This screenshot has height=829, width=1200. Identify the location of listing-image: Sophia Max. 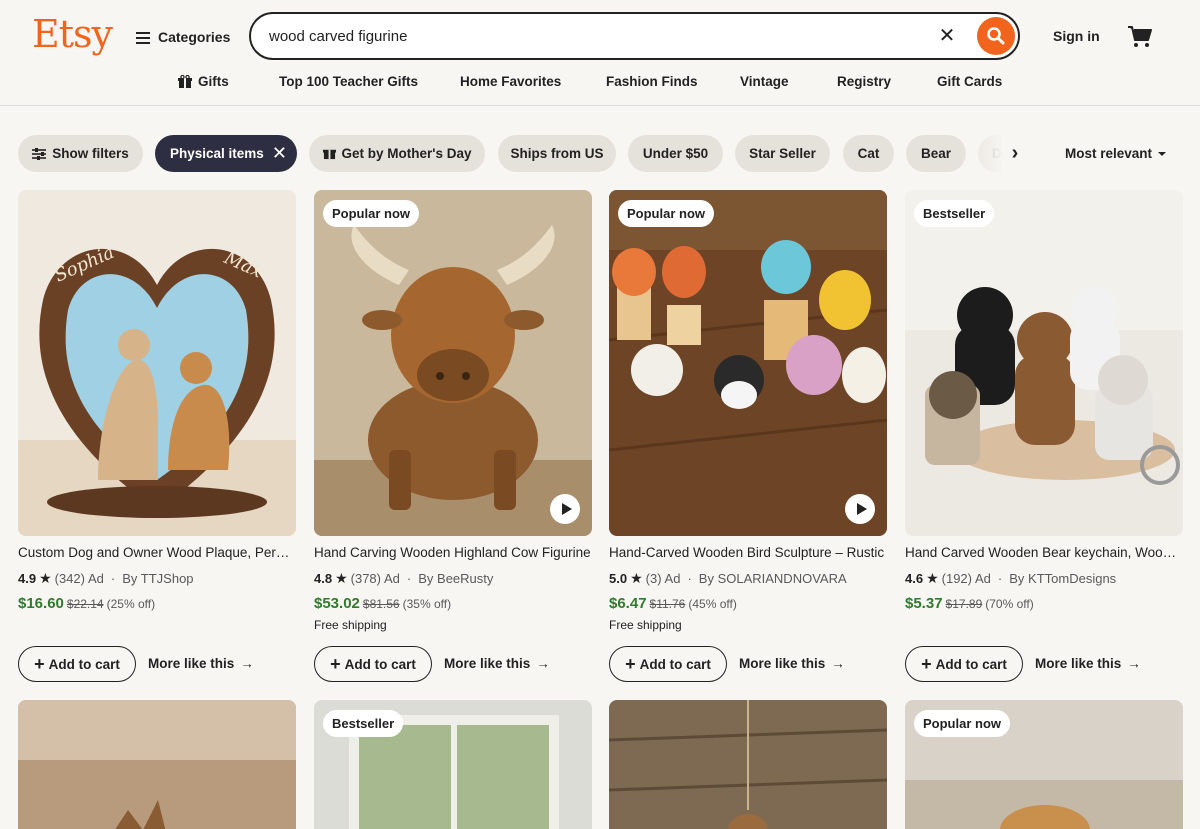
(157, 363).